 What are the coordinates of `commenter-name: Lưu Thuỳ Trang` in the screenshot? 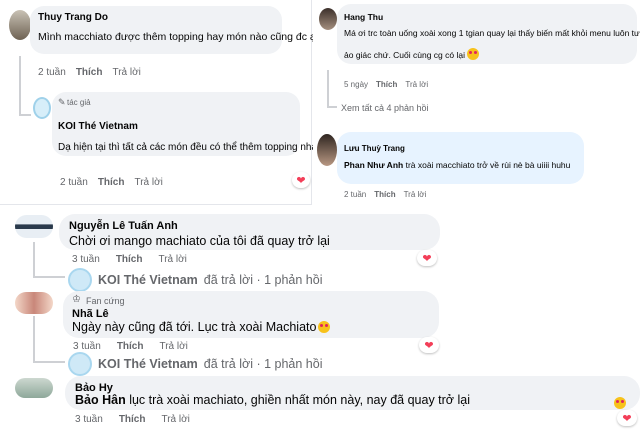 It's located at (374, 148).